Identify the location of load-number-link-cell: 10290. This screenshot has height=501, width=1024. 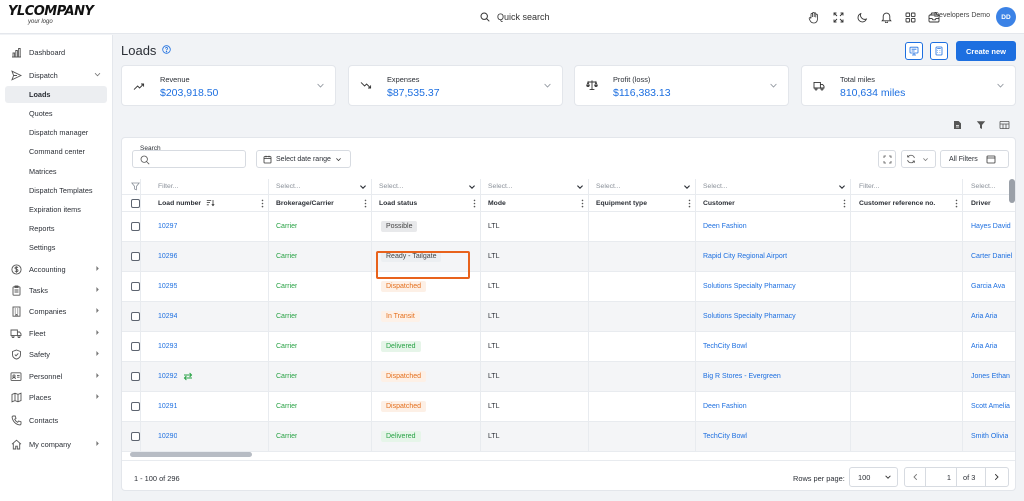
(167, 436).